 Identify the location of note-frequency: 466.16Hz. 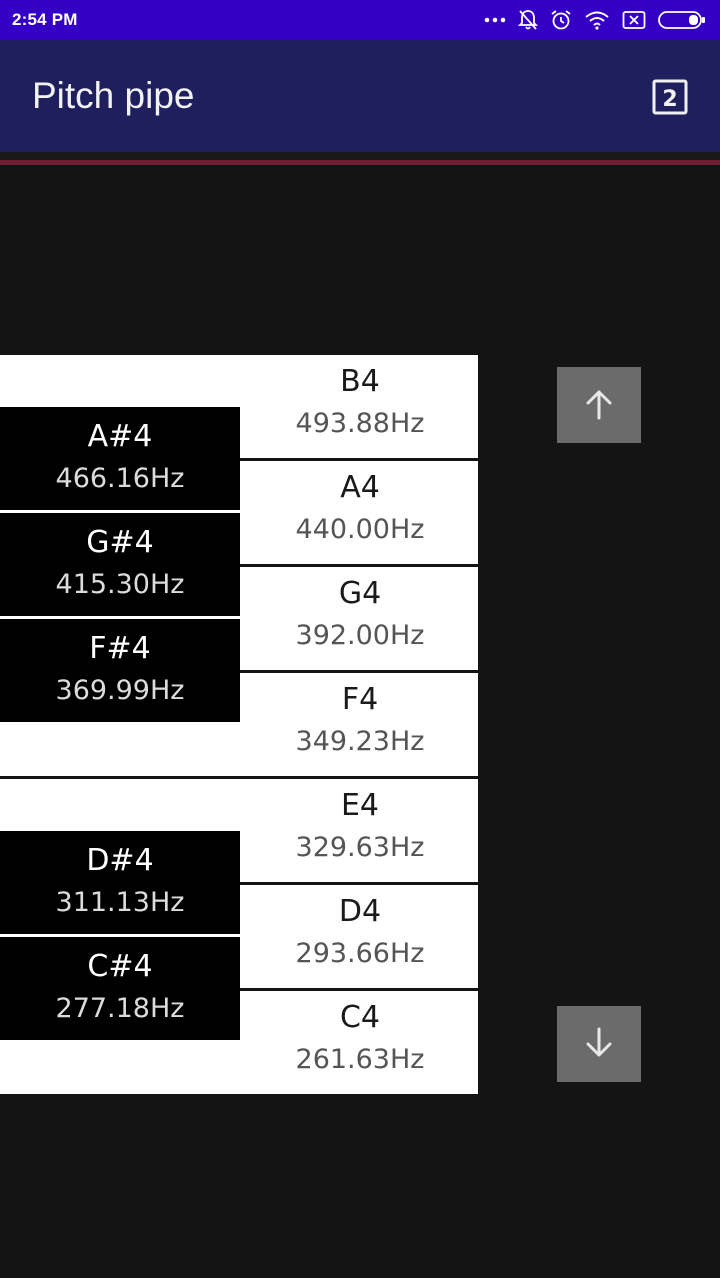
(120, 478).